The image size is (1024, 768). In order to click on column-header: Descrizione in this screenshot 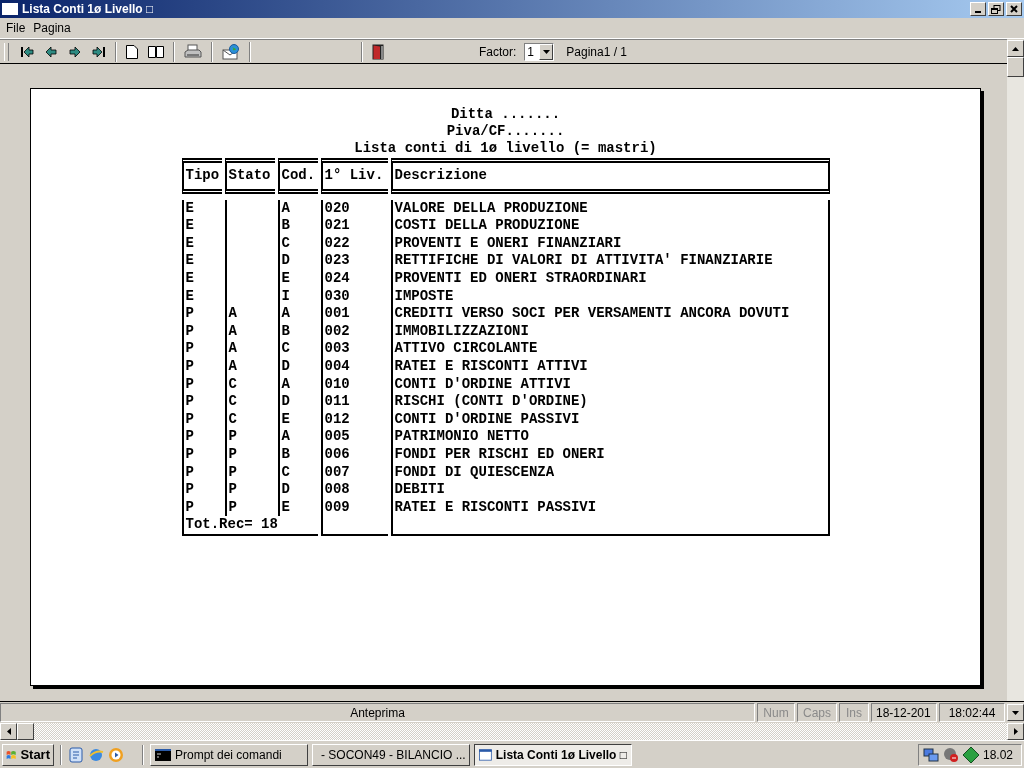, I will do `click(610, 176)`.